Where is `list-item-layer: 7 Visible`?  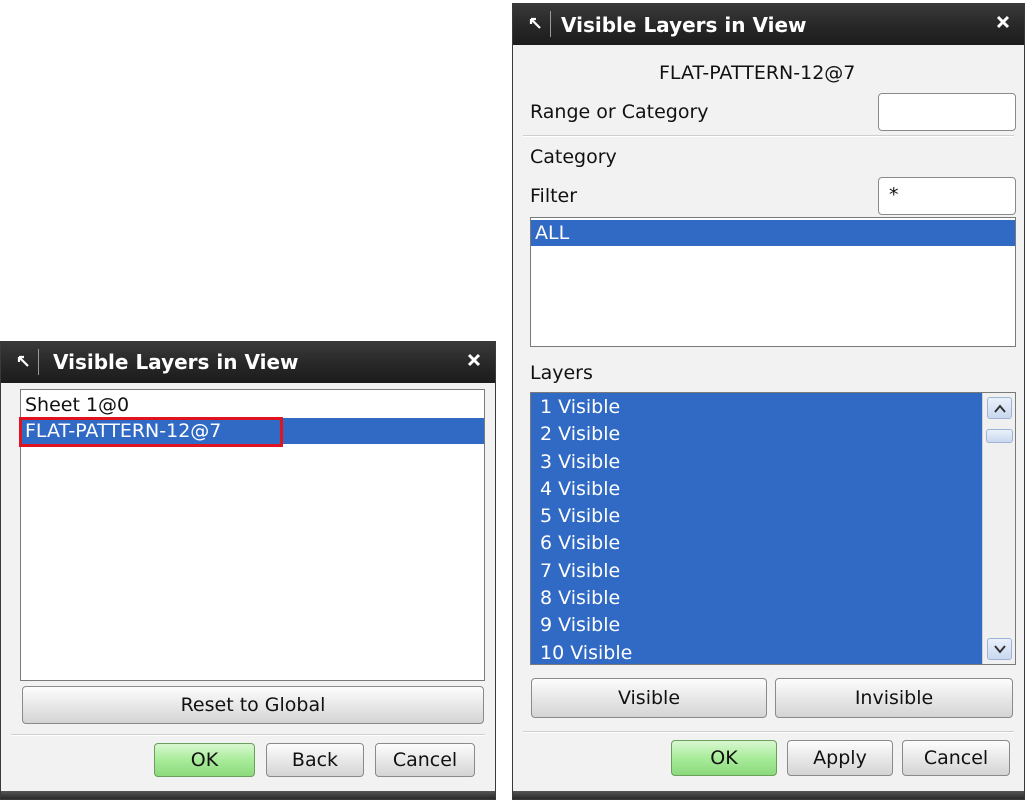
list-item-layer: 7 Visible is located at coordinates (756, 571).